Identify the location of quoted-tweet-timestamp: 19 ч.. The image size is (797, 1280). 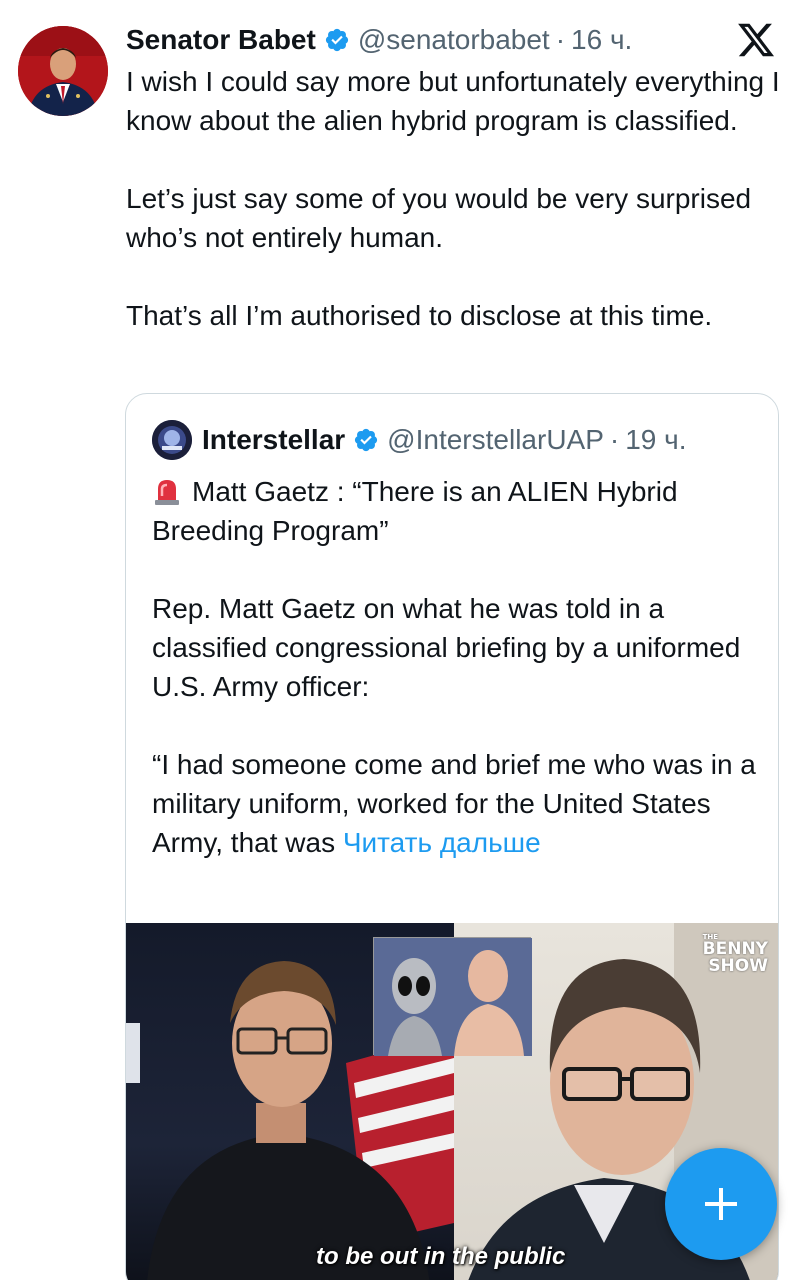
(655, 440).